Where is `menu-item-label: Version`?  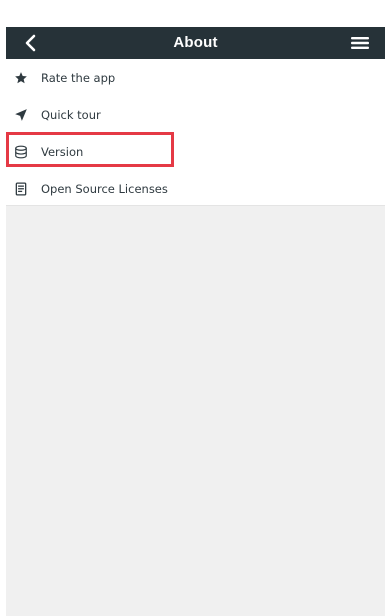 menu-item-label: Version is located at coordinates (62, 151).